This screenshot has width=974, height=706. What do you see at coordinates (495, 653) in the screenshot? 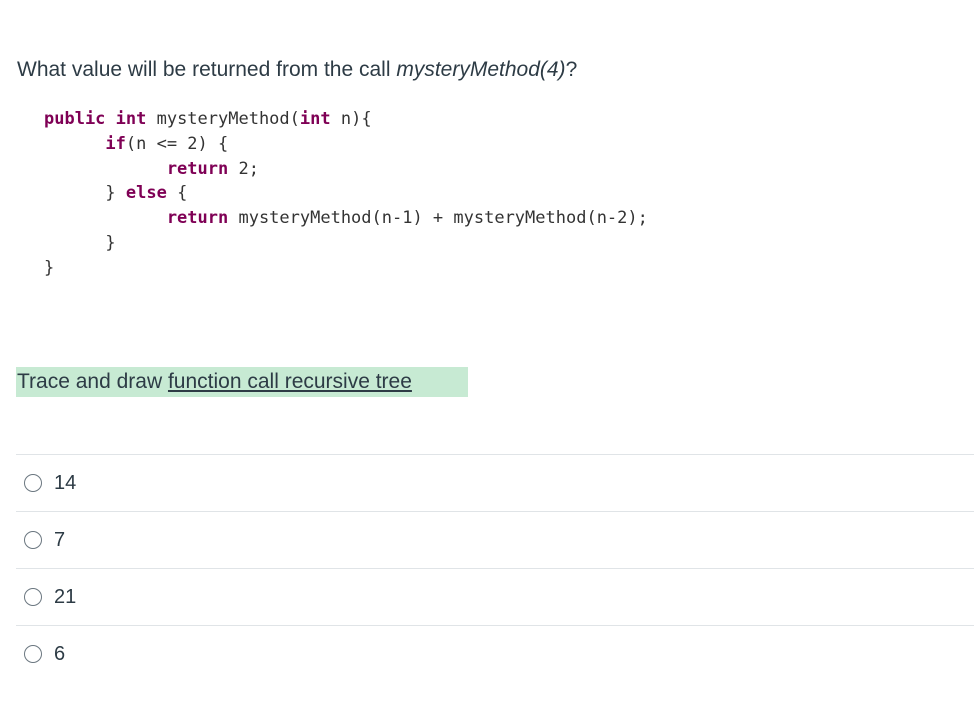
I see `answer-option: 6` at bounding box center [495, 653].